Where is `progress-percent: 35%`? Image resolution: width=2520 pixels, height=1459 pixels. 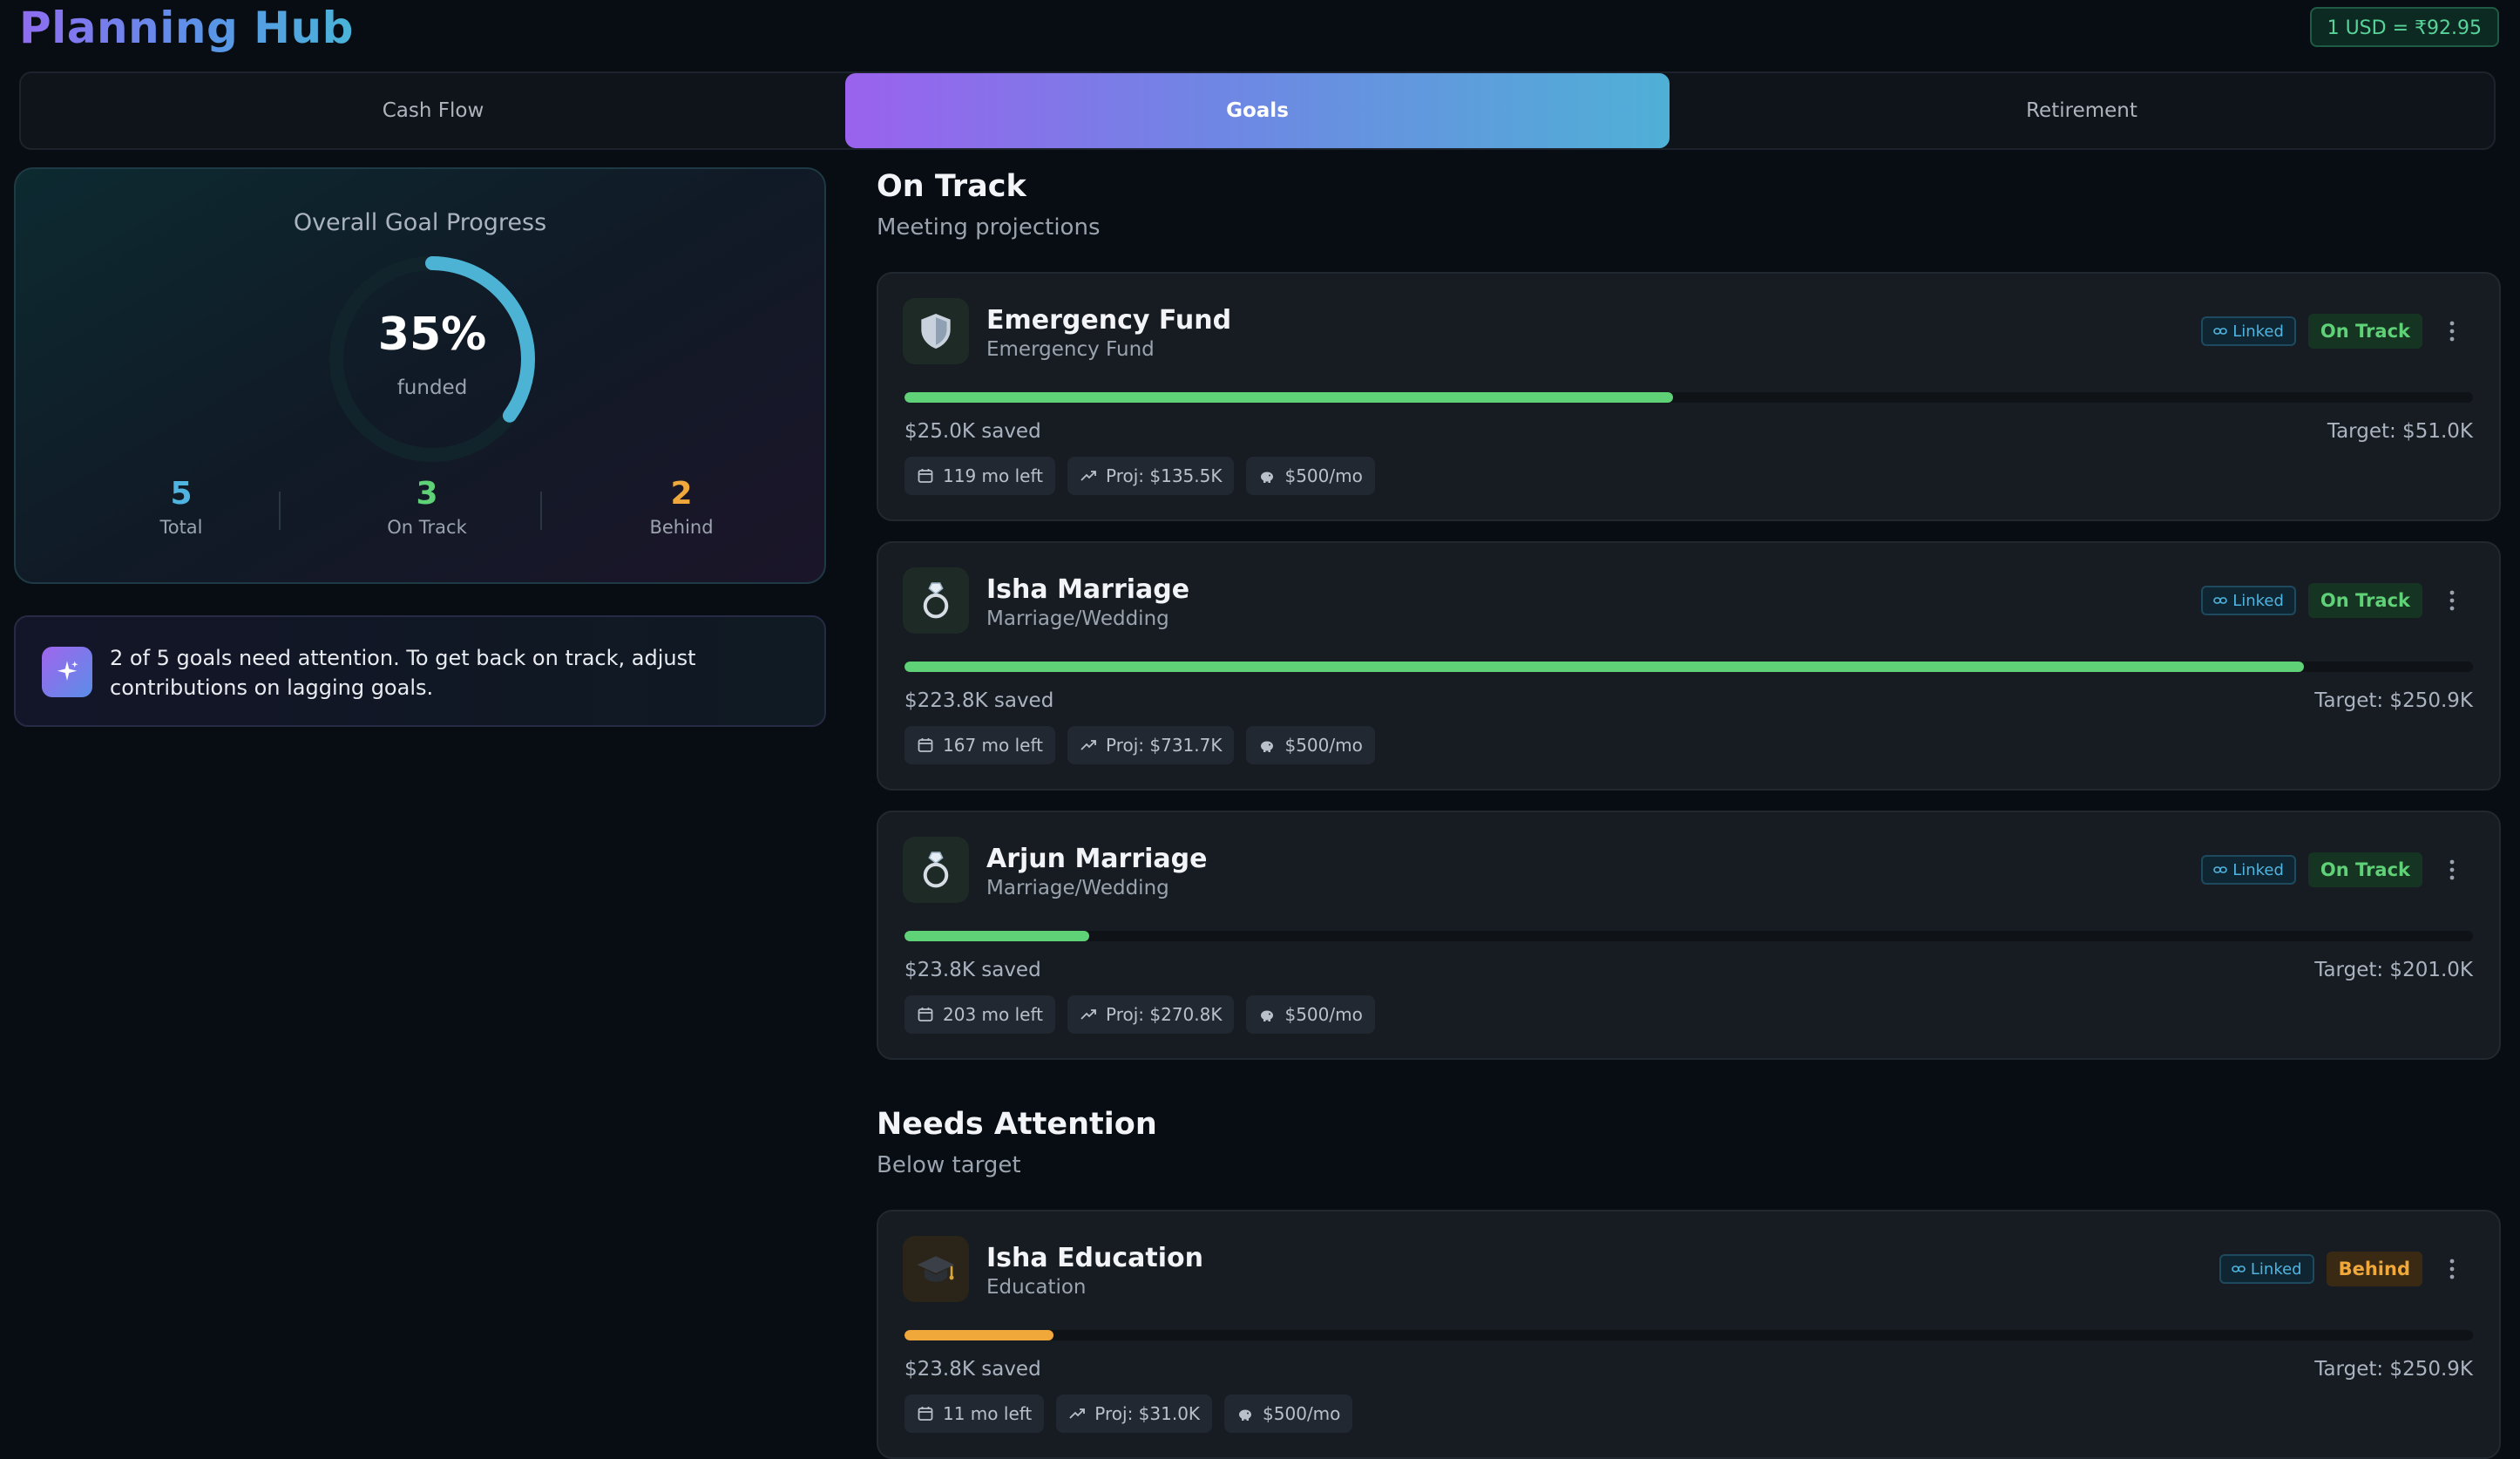
progress-percent: 35% is located at coordinates (432, 335).